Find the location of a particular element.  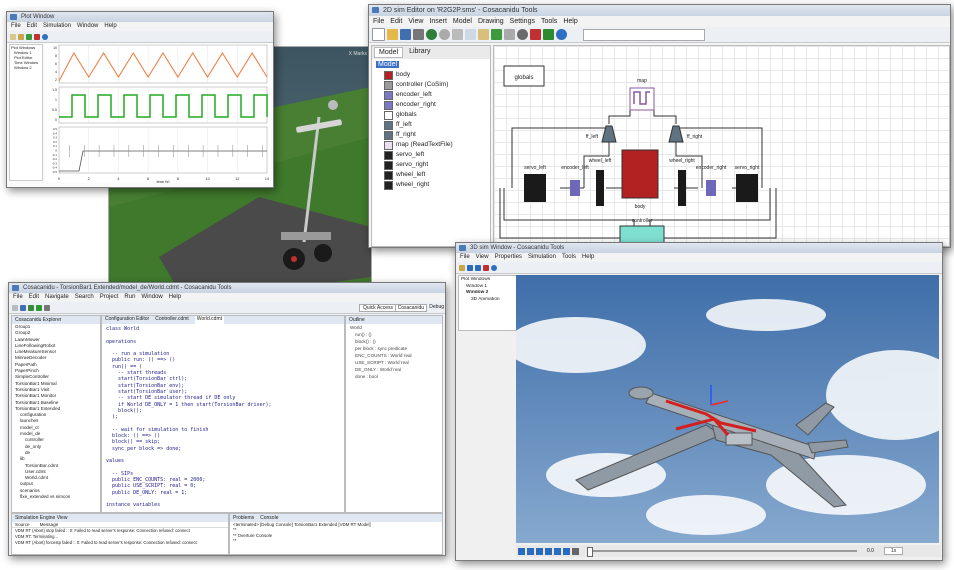

stop-icon is located at coordinates (486, 267).